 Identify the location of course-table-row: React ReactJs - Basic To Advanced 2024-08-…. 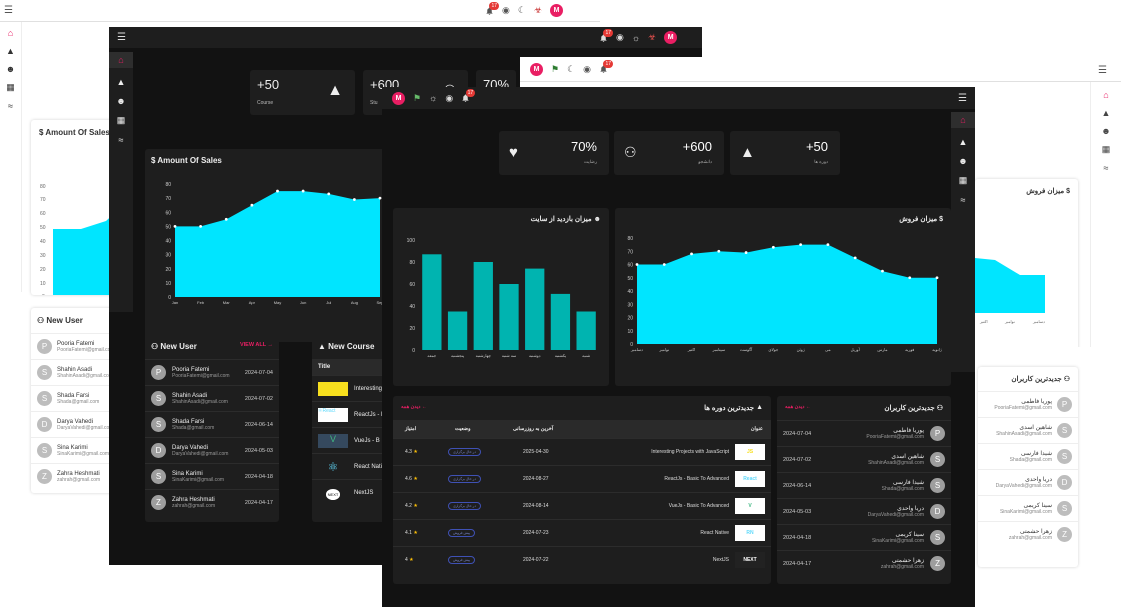
(582, 478).